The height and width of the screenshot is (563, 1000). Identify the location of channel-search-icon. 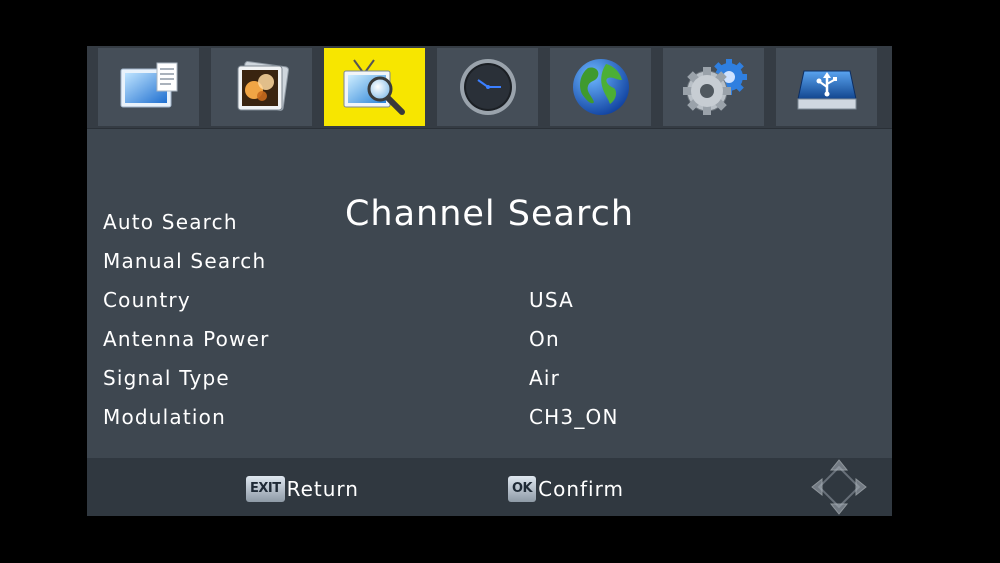
(374, 87).